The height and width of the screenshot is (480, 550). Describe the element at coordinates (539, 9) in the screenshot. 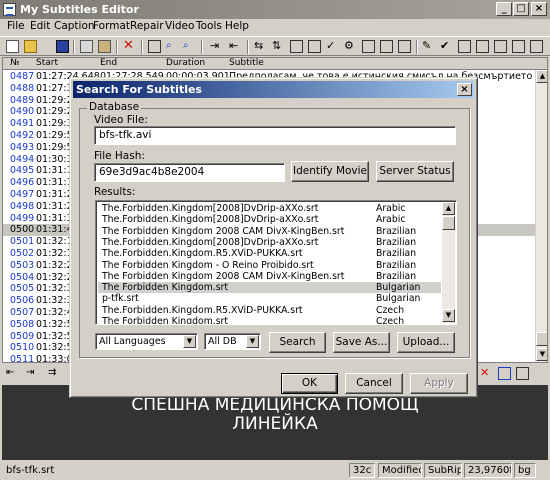

I see `close-button: ×` at that location.